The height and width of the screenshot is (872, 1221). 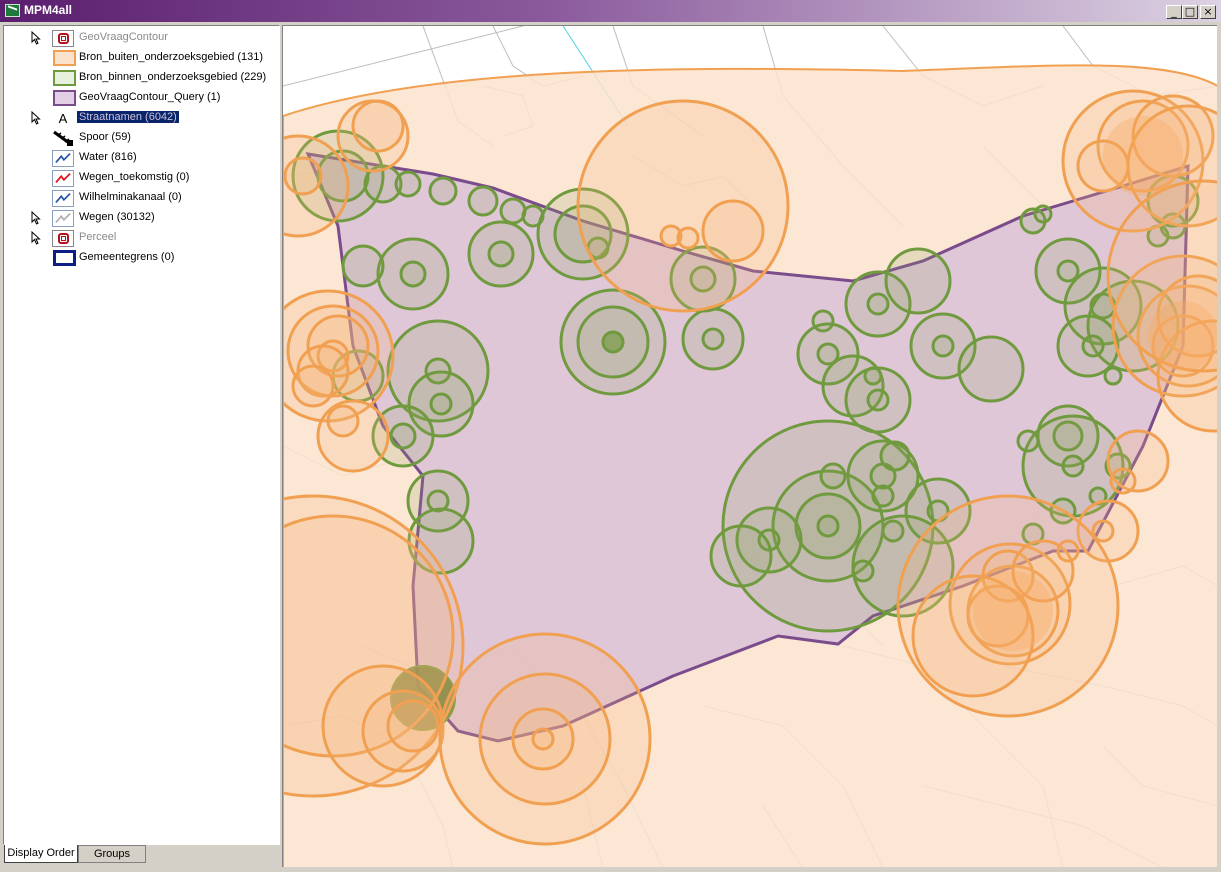 I want to click on app-map-icon, so click(x=12, y=10).